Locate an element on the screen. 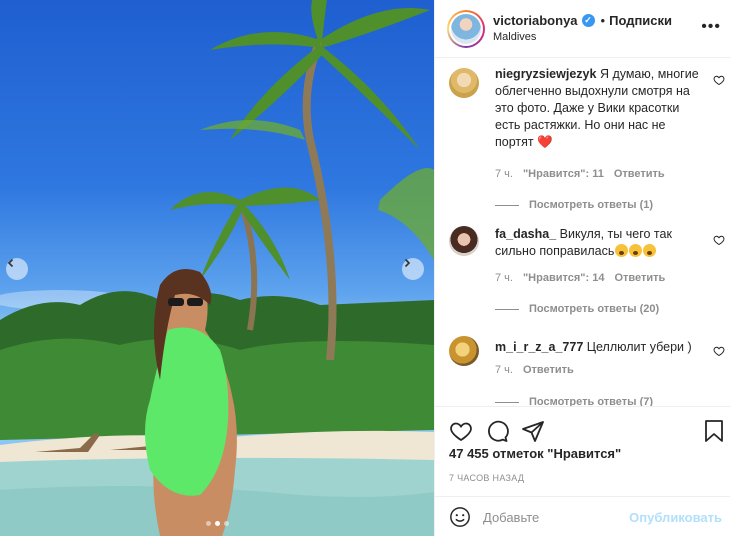 The image size is (730, 536). post-location: Maldives is located at coordinates (514, 37).